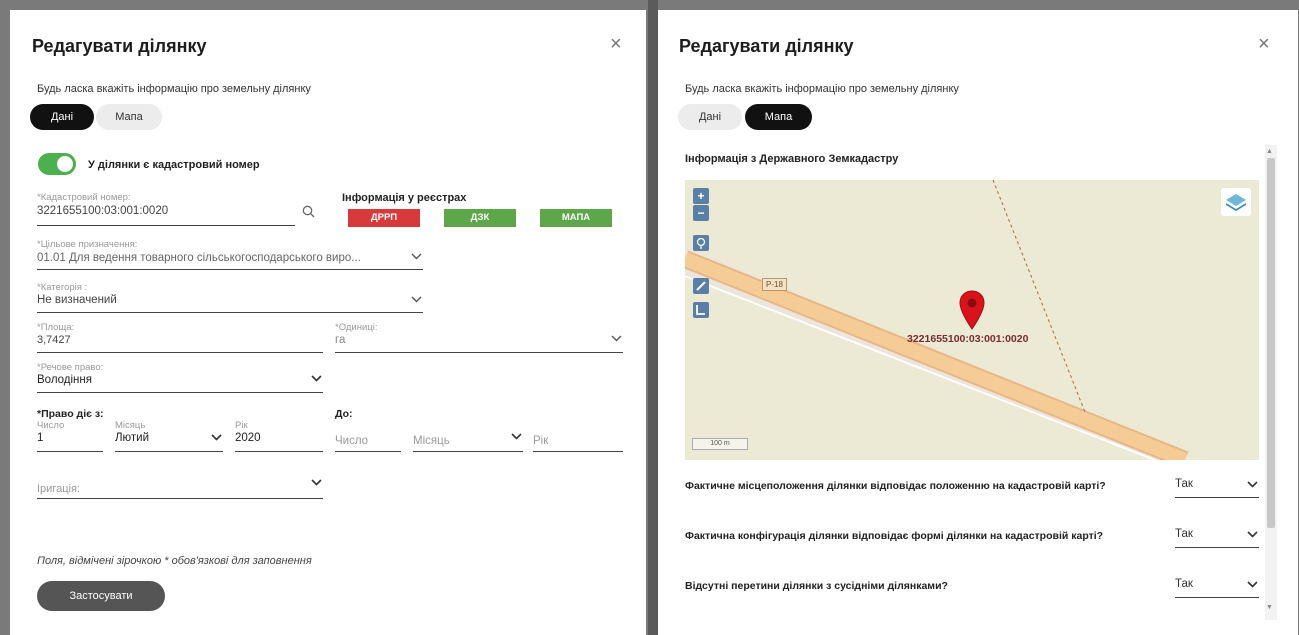 This screenshot has height=635, width=1299. What do you see at coordinates (1271, 343) in the screenshot?
I see `scrollbar-thumb` at bounding box center [1271, 343].